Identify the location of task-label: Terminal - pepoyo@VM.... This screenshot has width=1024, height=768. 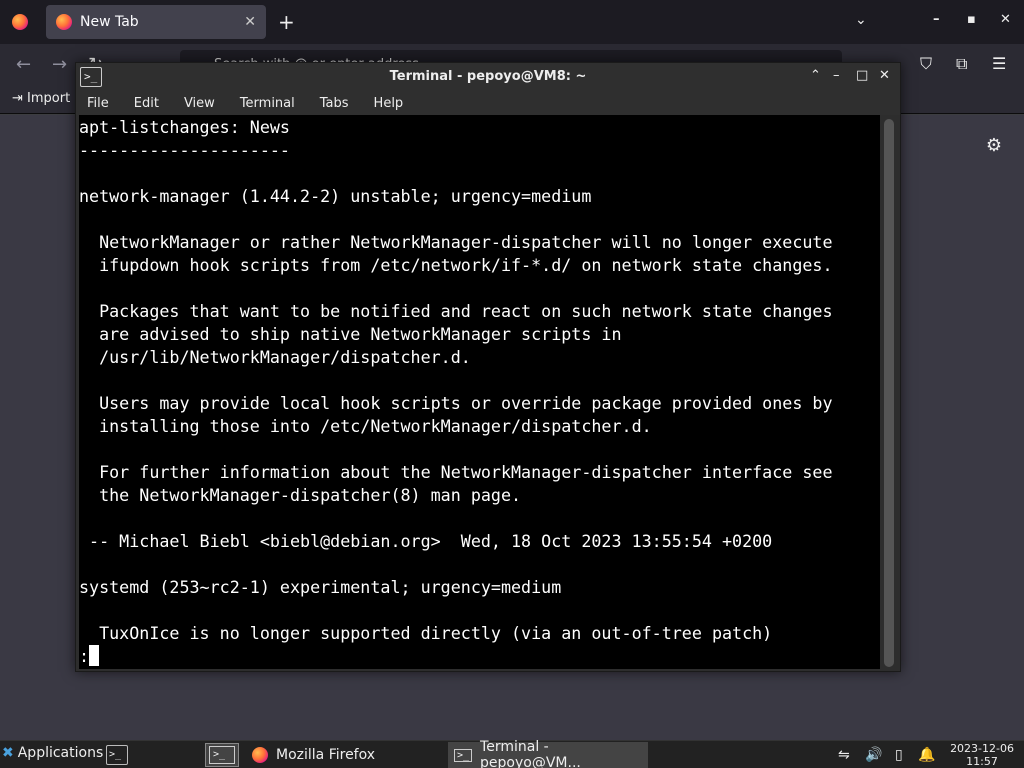
(530, 753).